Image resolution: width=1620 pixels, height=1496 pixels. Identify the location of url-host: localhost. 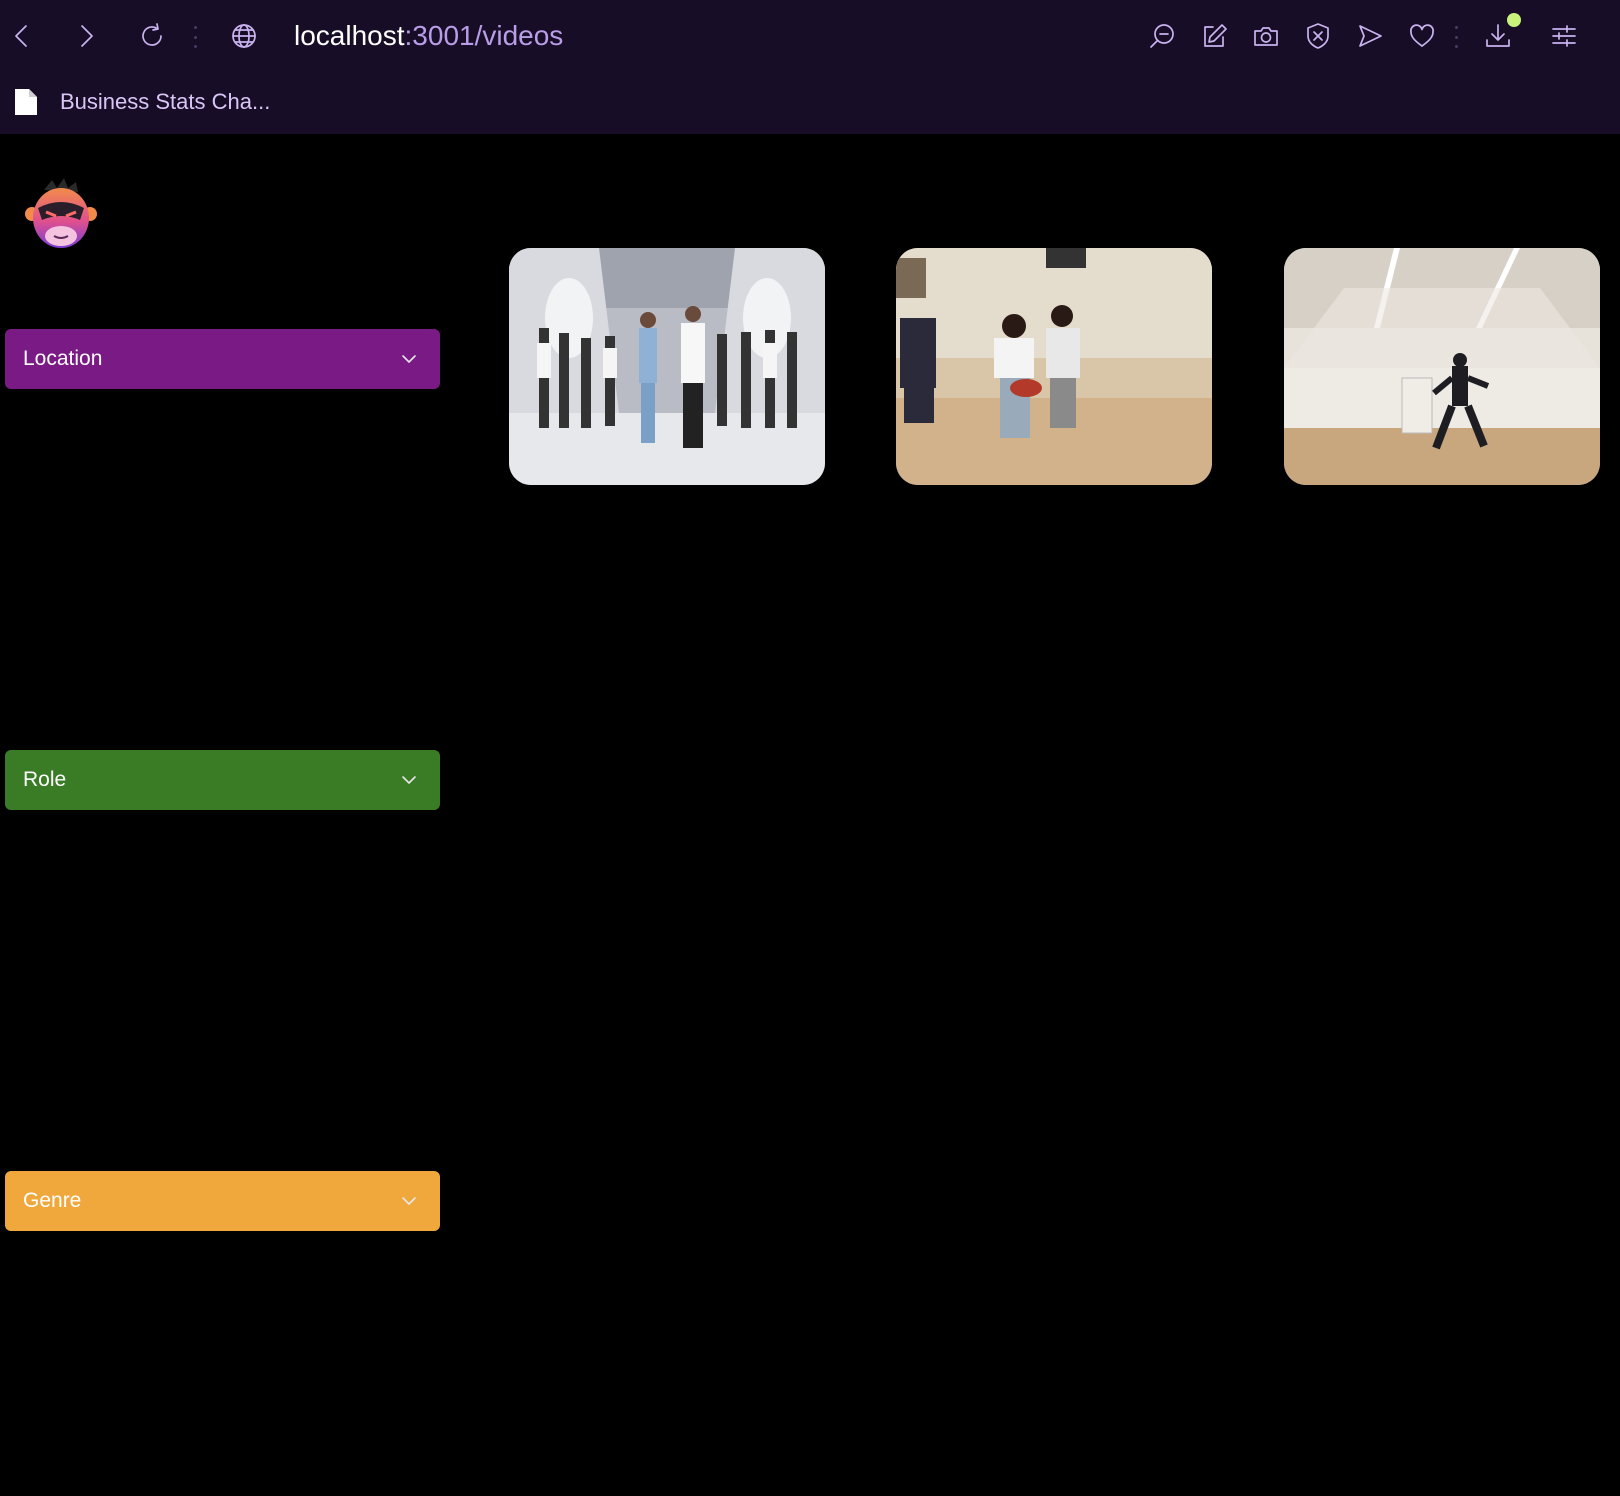
(349, 35).